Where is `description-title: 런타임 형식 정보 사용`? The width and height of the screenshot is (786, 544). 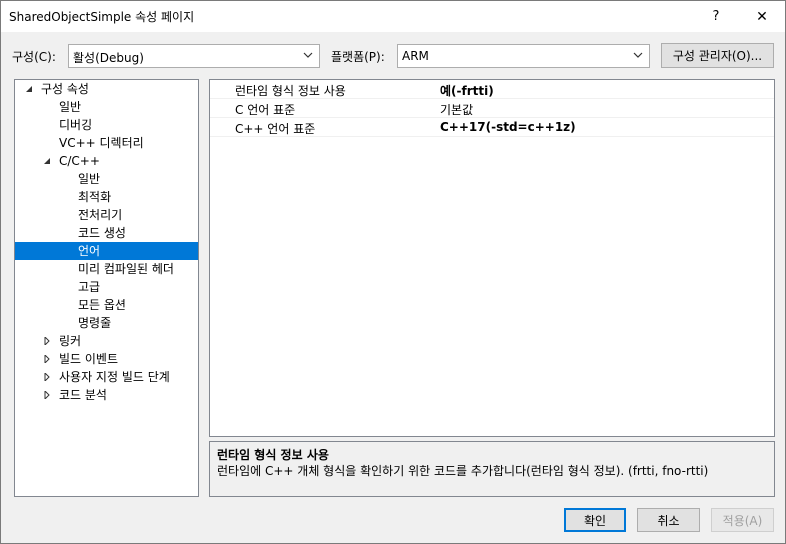
description-title: 런타임 형식 정보 사용 is located at coordinates (273, 455).